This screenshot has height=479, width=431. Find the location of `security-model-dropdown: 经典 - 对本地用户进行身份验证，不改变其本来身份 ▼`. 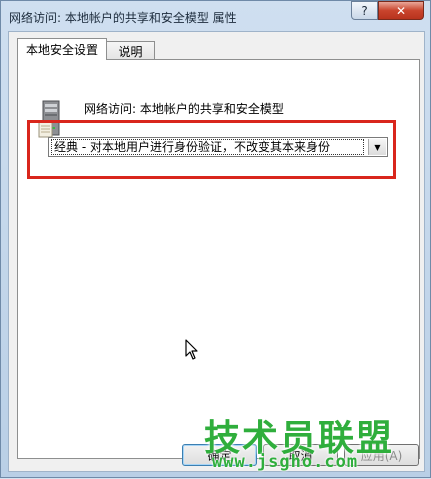

security-model-dropdown: 经典 - 对本地用户进行身份验证，不改变其本来身份 ▼ is located at coordinates (218, 147).